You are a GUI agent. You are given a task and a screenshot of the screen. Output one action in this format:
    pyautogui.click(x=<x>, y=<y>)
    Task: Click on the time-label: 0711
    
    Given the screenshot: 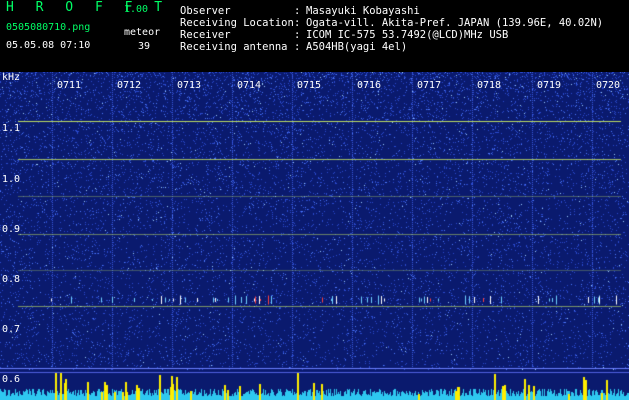 What is the action you would take?
    pyautogui.click(x=69, y=85)
    